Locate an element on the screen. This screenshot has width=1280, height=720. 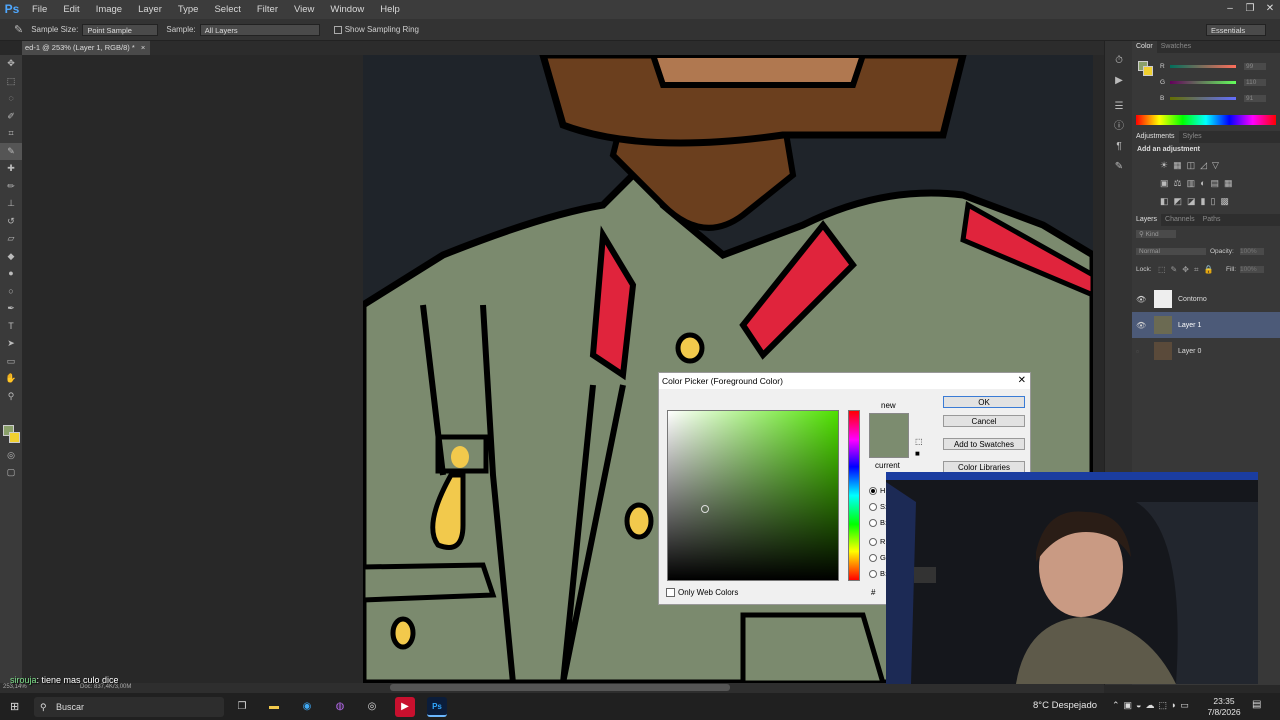
path-select-tool-icon: ➤ is located at coordinates (11, 344).